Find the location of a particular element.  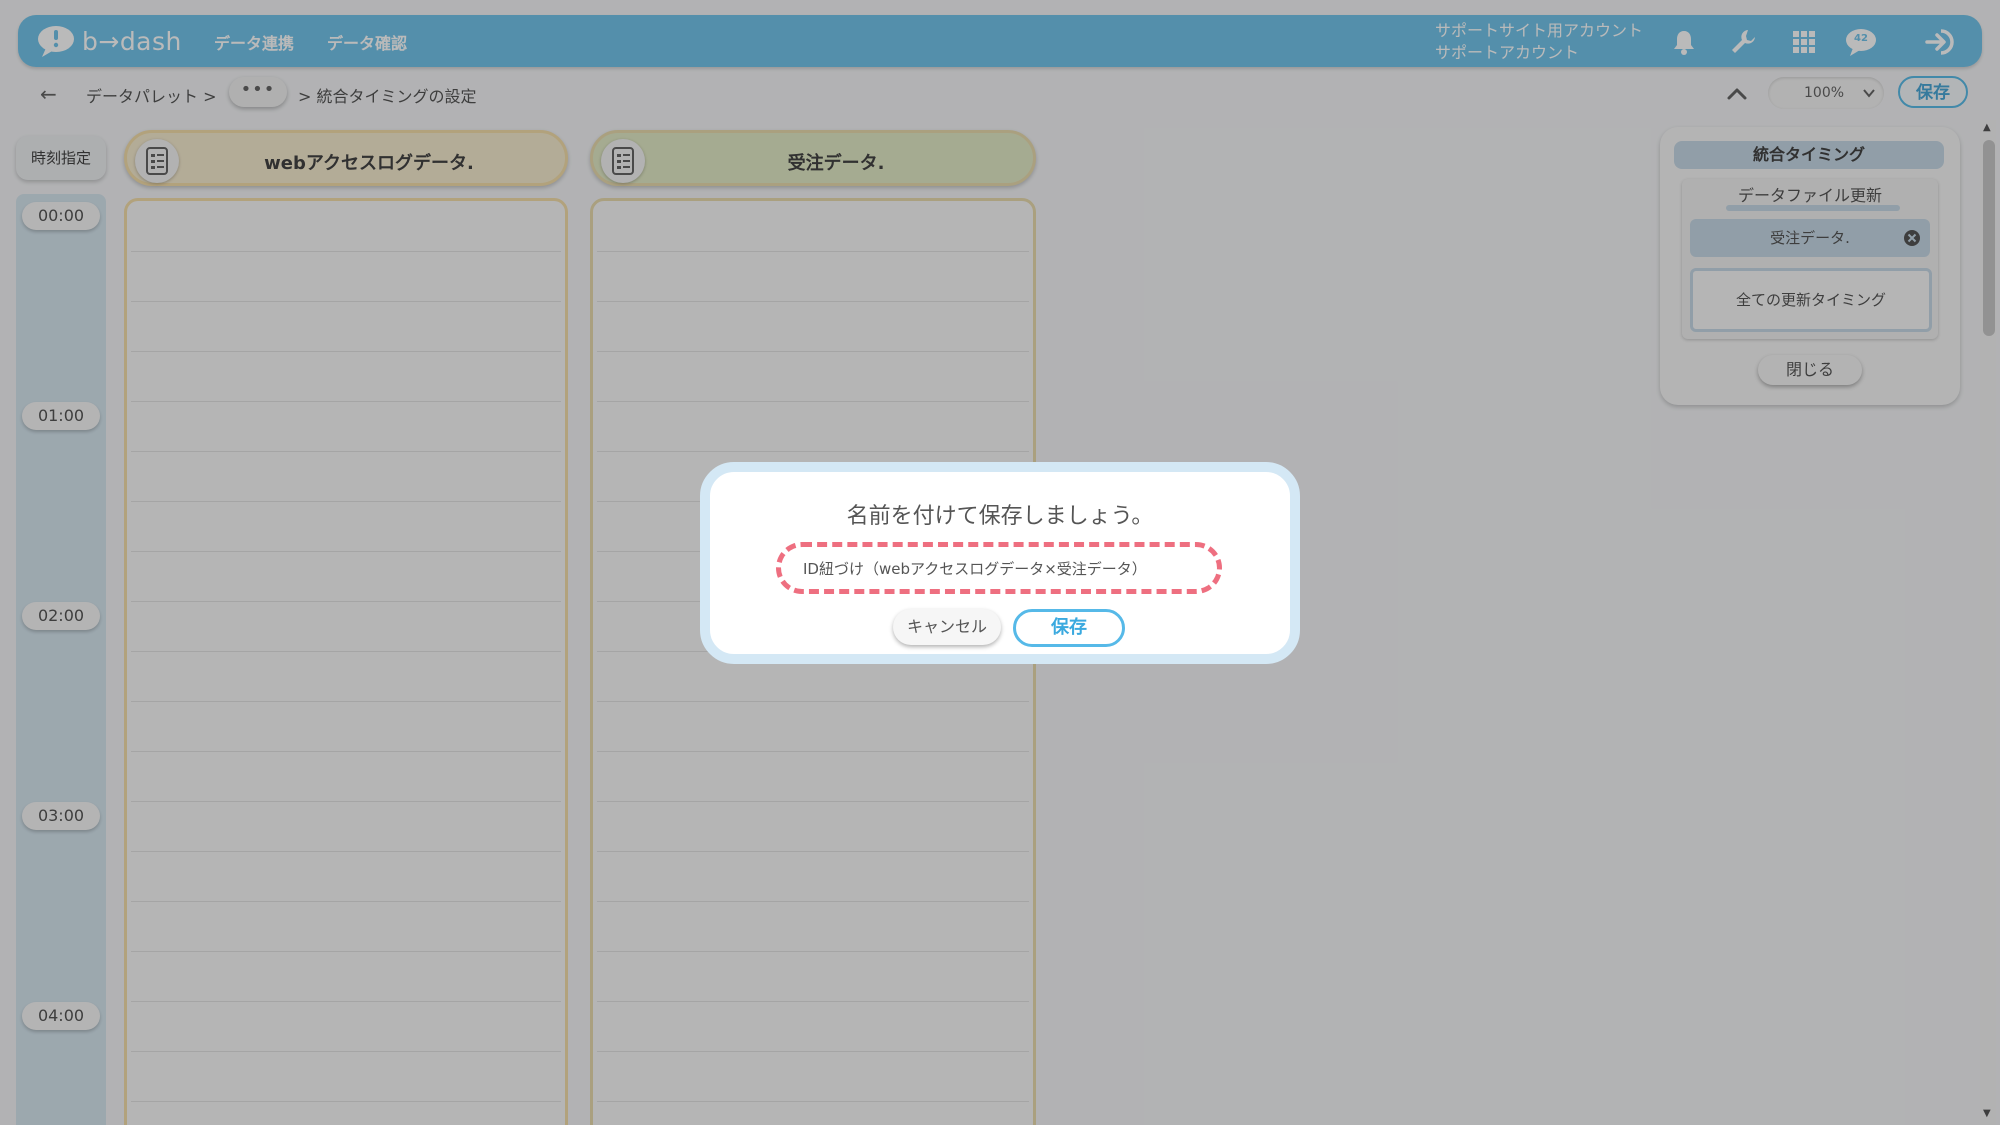

dialog-title: 名前を付けて保存しましょう。 is located at coordinates (1000, 516).